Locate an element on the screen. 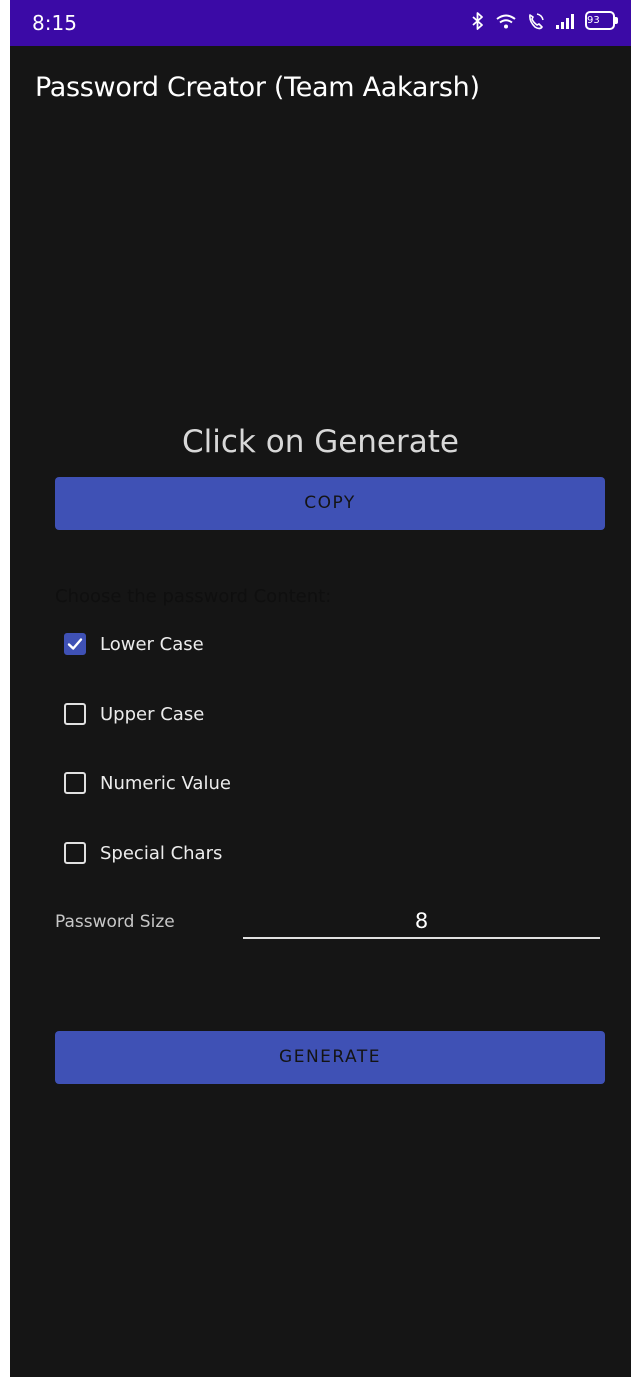 The width and height of the screenshot is (637, 1377). lower-case-checkbox is located at coordinates (75, 644).